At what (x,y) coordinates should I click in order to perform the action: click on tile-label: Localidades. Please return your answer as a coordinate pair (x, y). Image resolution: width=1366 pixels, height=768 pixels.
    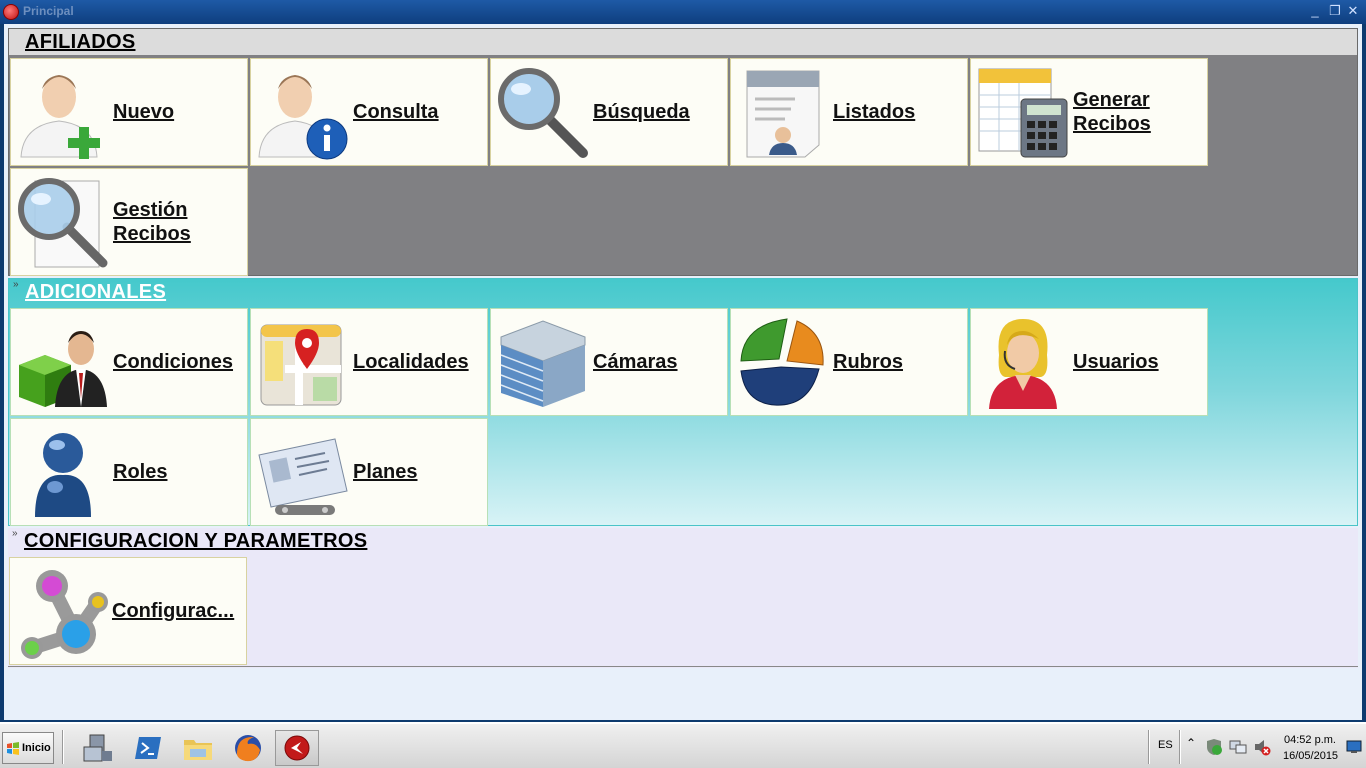
    Looking at the image, I should click on (411, 362).